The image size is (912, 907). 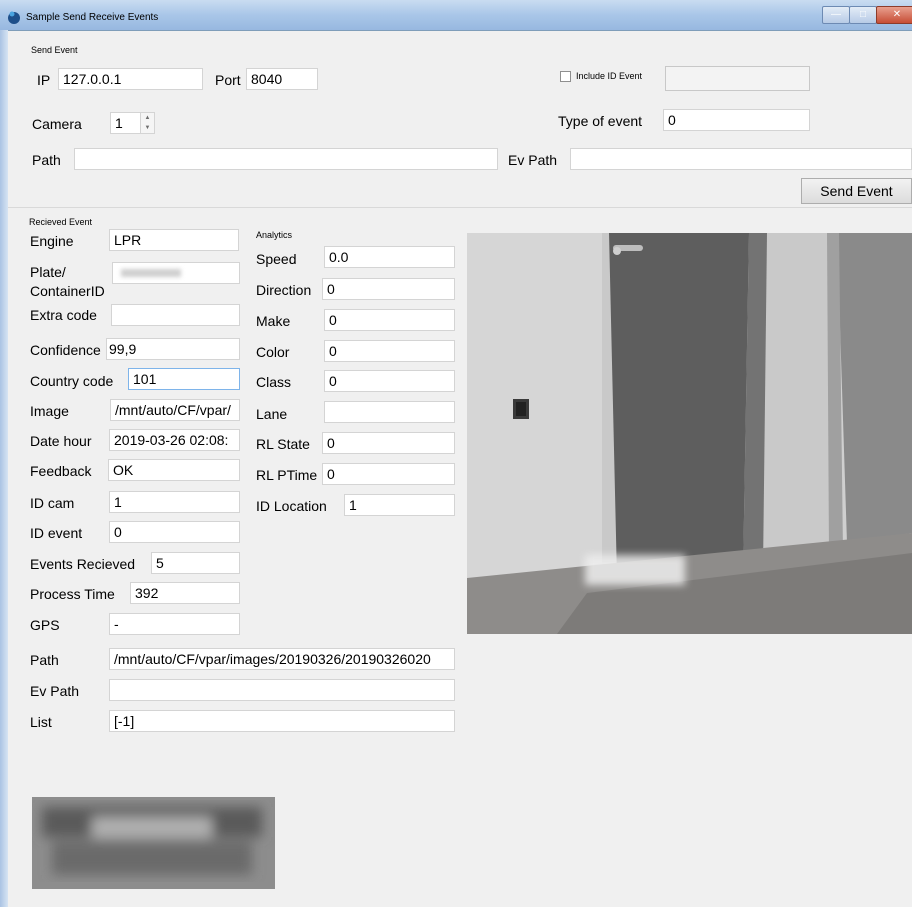 What do you see at coordinates (282, 721) in the screenshot?
I see `list-input: [-1]` at bounding box center [282, 721].